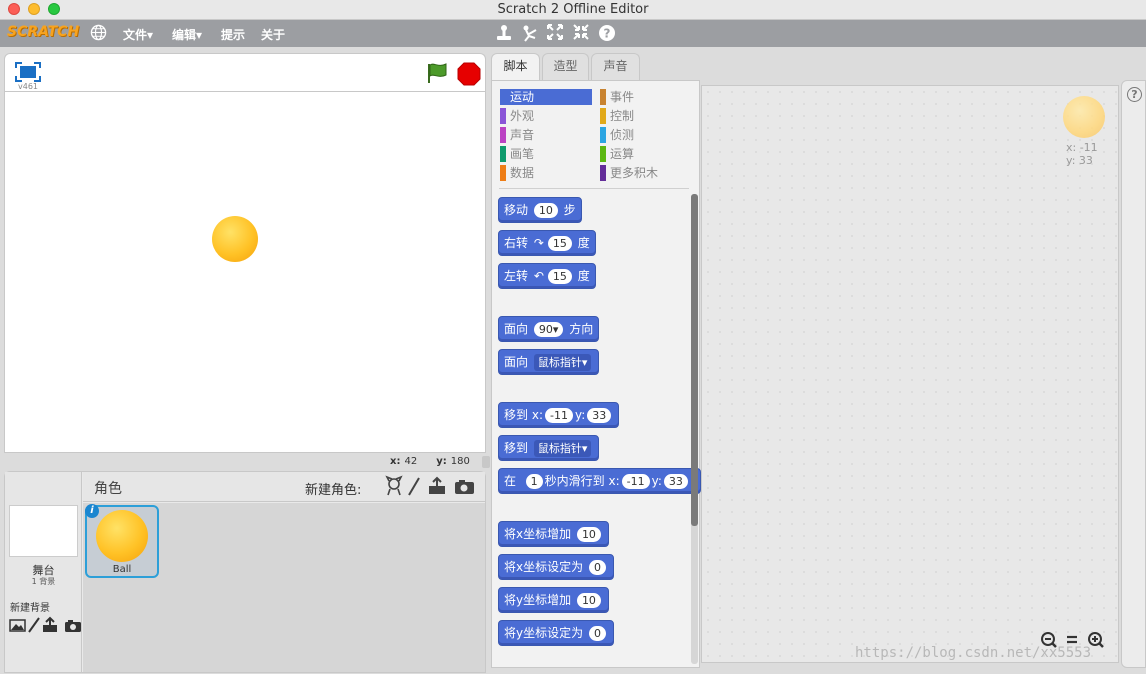  I want to click on category-pen: 画笔, so click(546, 154).